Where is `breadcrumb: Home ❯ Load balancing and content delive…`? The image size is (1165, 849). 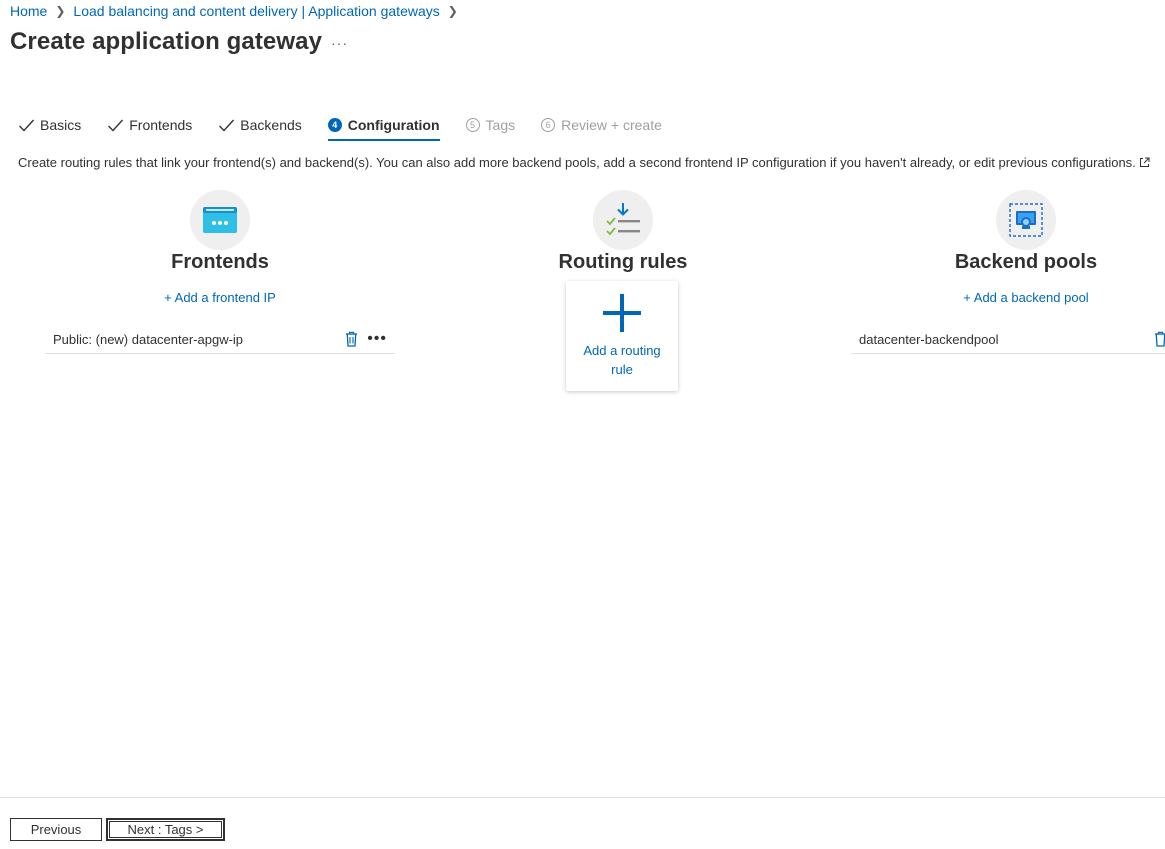
breadcrumb: Home ❯ Load balancing and content delive… is located at coordinates (238, 11).